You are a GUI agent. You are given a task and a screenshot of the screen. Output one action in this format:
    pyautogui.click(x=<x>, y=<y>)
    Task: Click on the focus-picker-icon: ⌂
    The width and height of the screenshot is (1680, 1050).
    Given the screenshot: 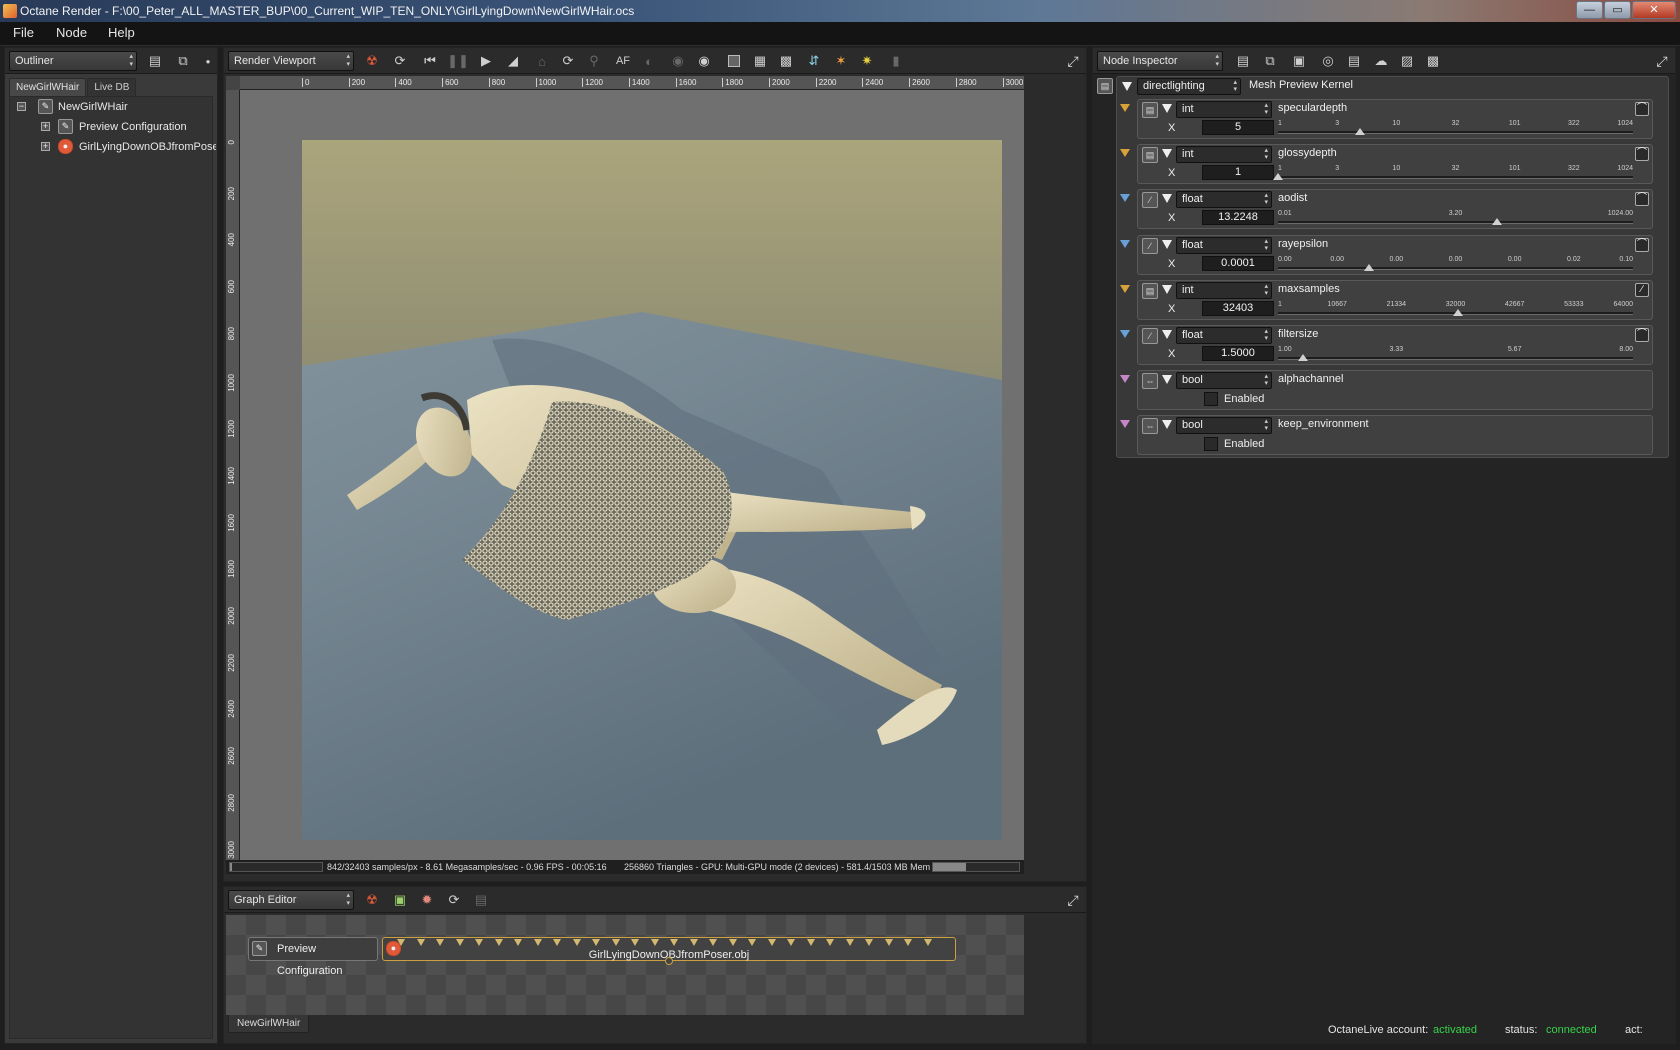 What is the action you would take?
    pyautogui.click(x=542, y=61)
    